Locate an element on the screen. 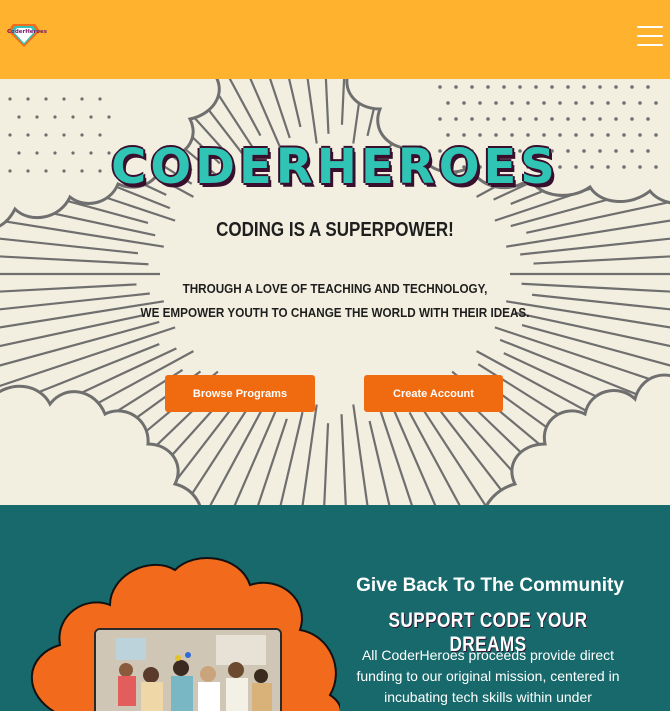  coderheroes-logo: CoderHeroes is located at coordinates (27, 35).